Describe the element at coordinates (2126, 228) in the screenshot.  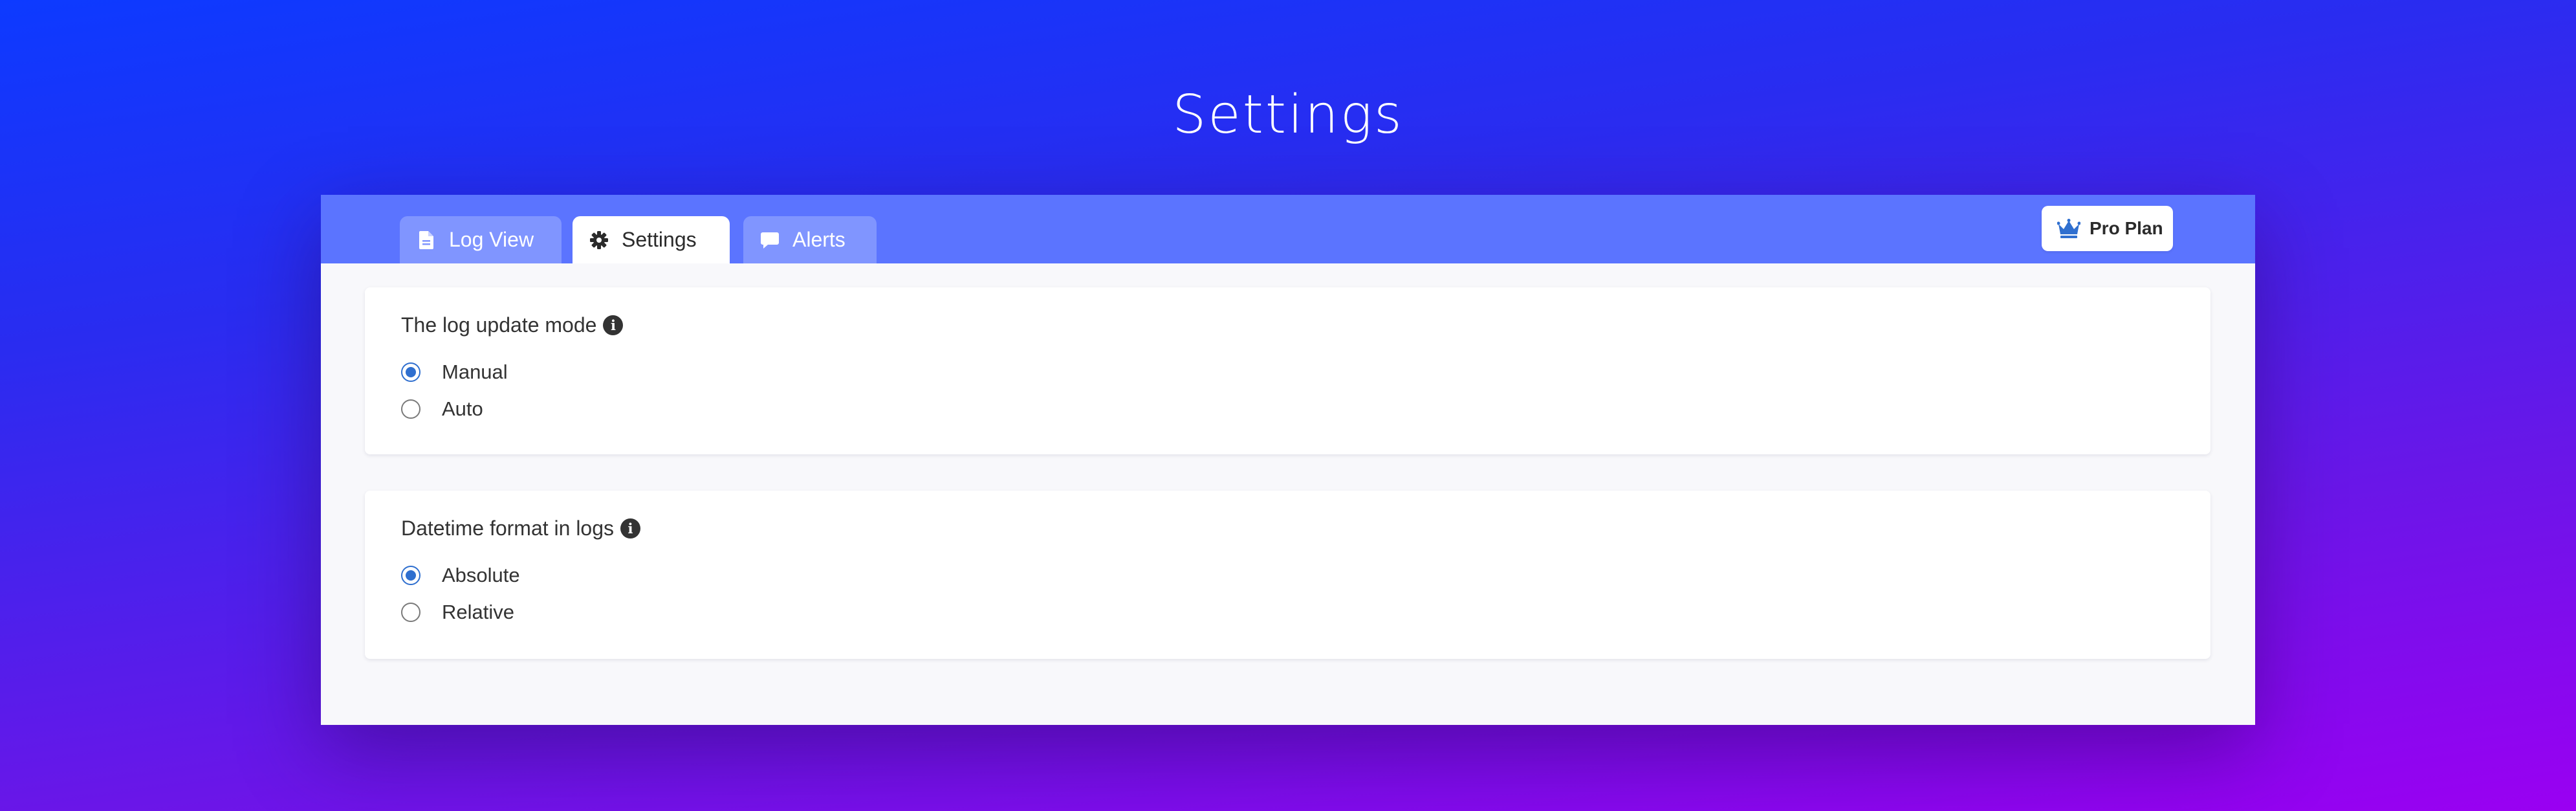
I see `pro-plan-label: Pro Plan` at that location.